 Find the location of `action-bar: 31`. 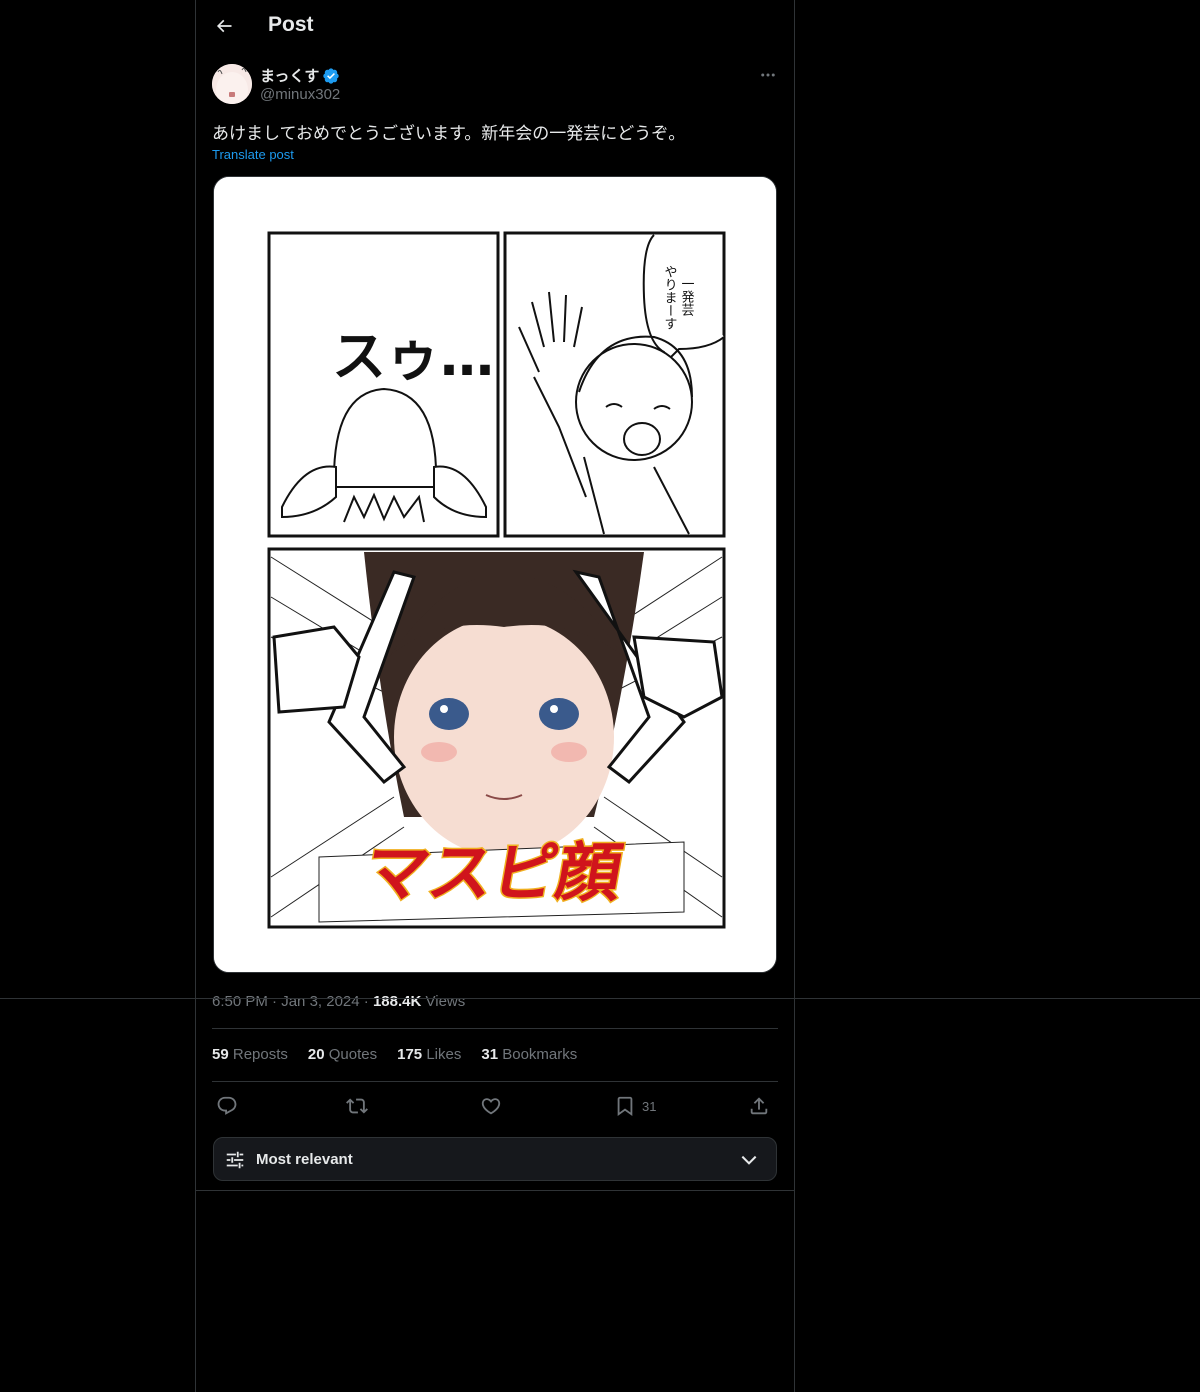

action-bar: 31 is located at coordinates (495, 1106).